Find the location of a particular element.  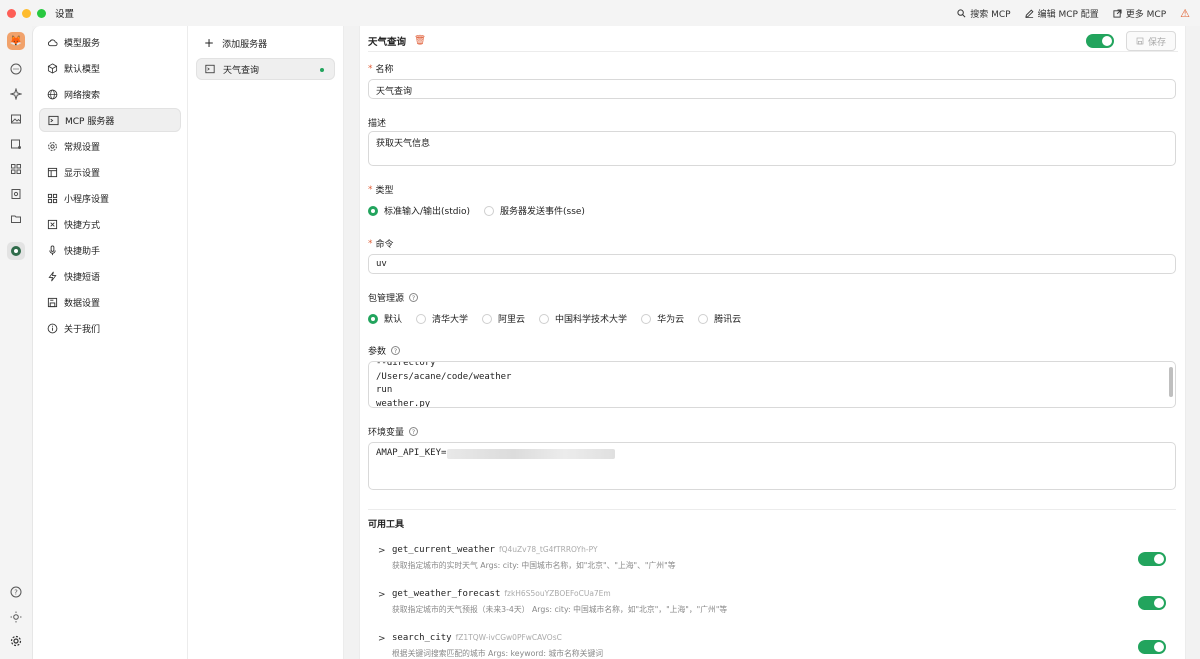

registry-option-huawei: 华为云 is located at coordinates (662, 318).